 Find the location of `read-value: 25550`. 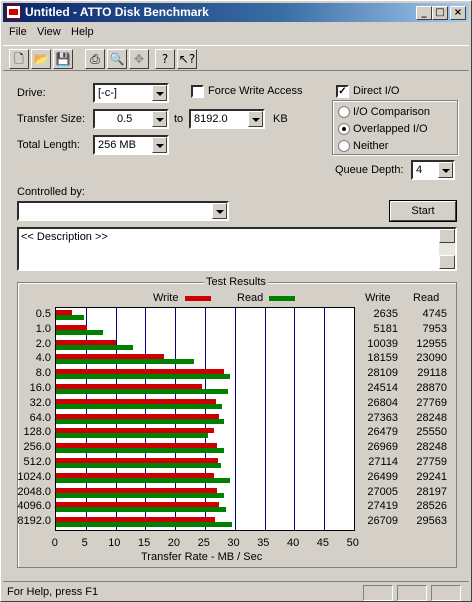

read-value: 25550 is located at coordinates (431, 432).